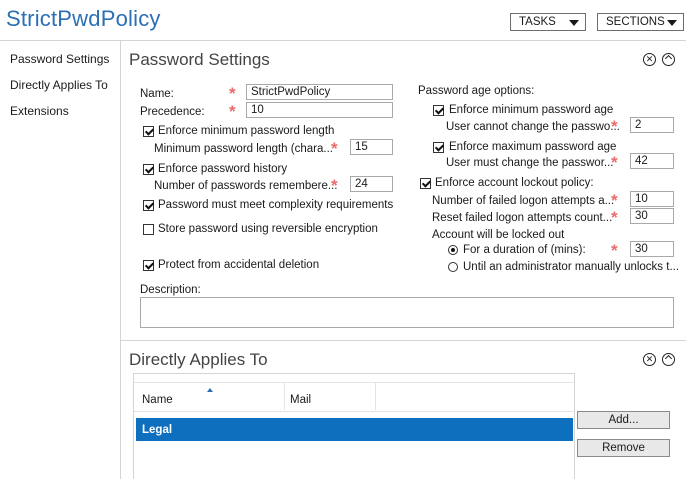  What do you see at coordinates (170, 290) in the screenshot?
I see `description-label: Description:` at bounding box center [170, 290].